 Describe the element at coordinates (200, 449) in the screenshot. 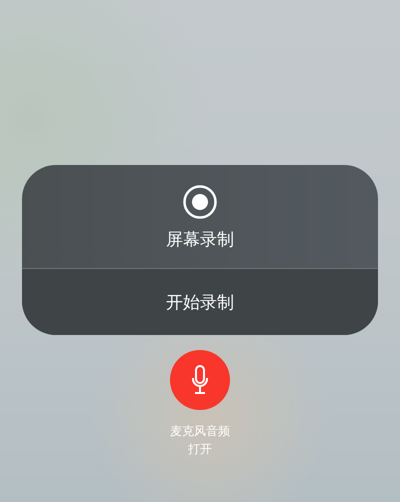

I see `microphone-status: 打开` at that location.